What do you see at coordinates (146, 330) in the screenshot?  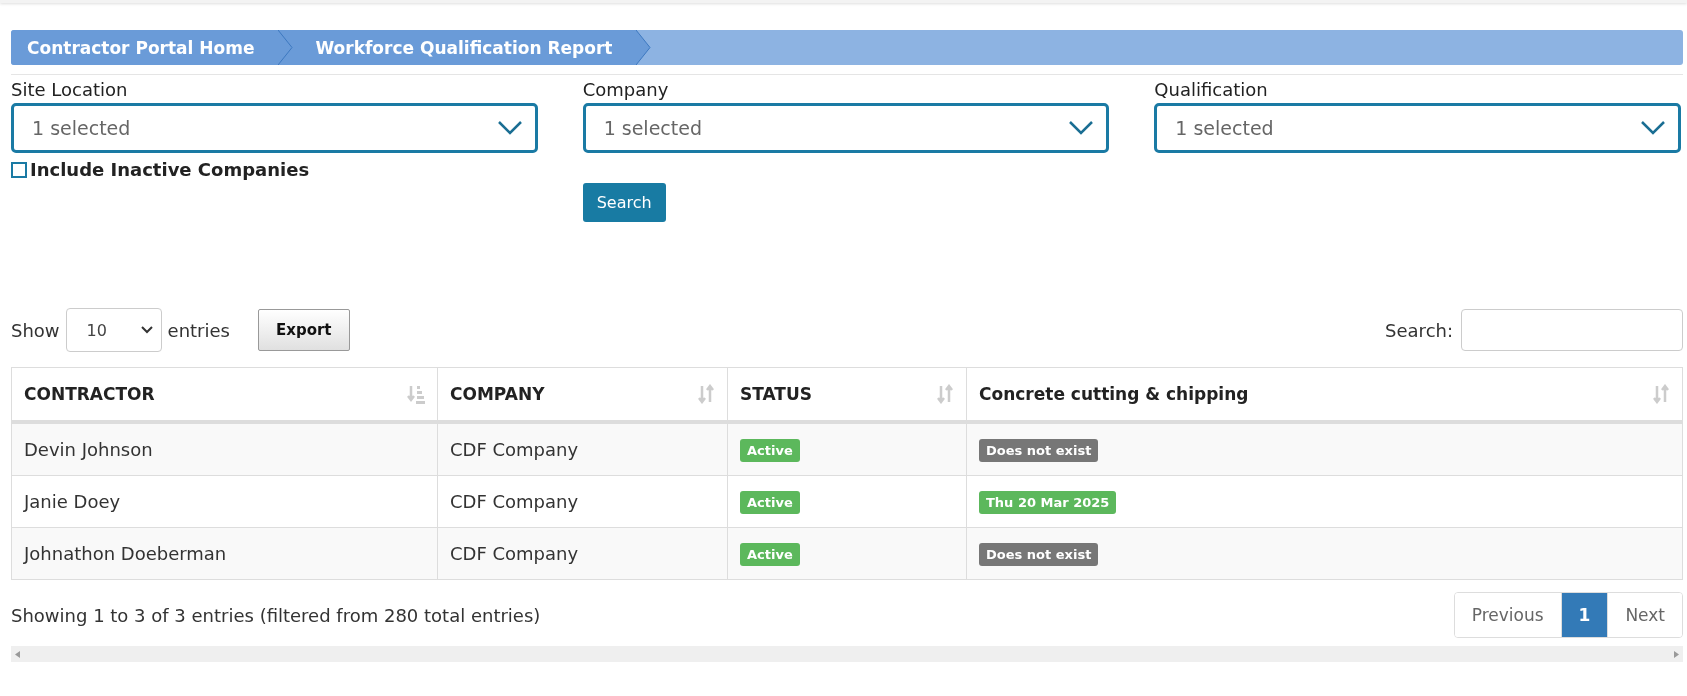 I see `caret-icon` at bounding box center [146, 330].